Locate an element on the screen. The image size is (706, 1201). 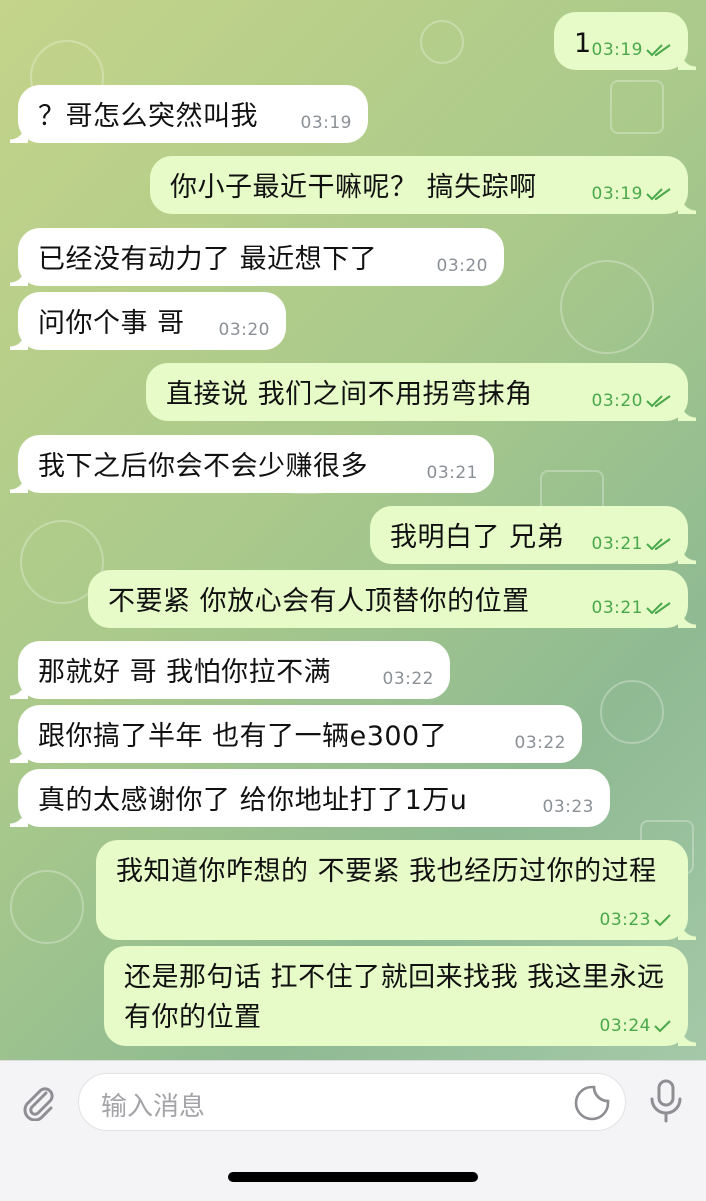
message-bubble-outgoing: 1 03:19 is located at coordinates (625, 41).